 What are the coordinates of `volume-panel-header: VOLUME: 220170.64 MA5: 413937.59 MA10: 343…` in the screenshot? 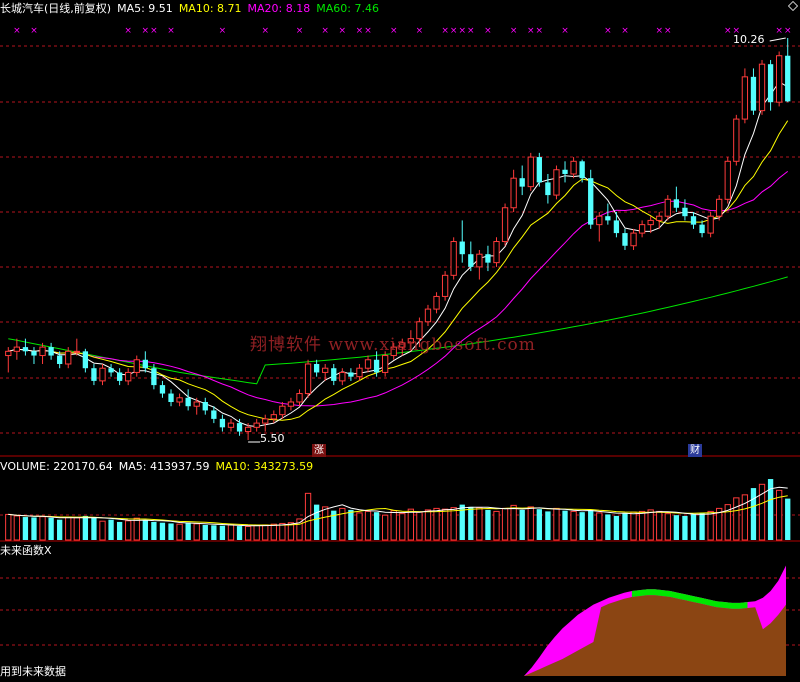 It's located at (159, 467).